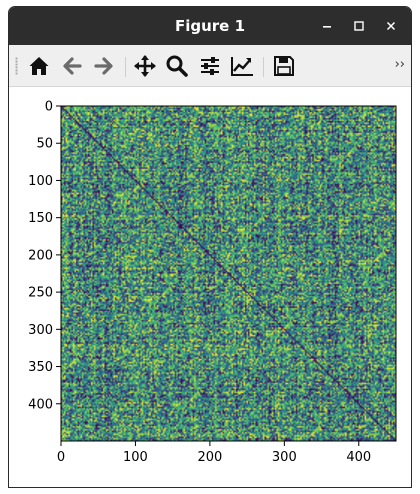  I want to click on navigation-toolbar: ››, so click(210, 66).